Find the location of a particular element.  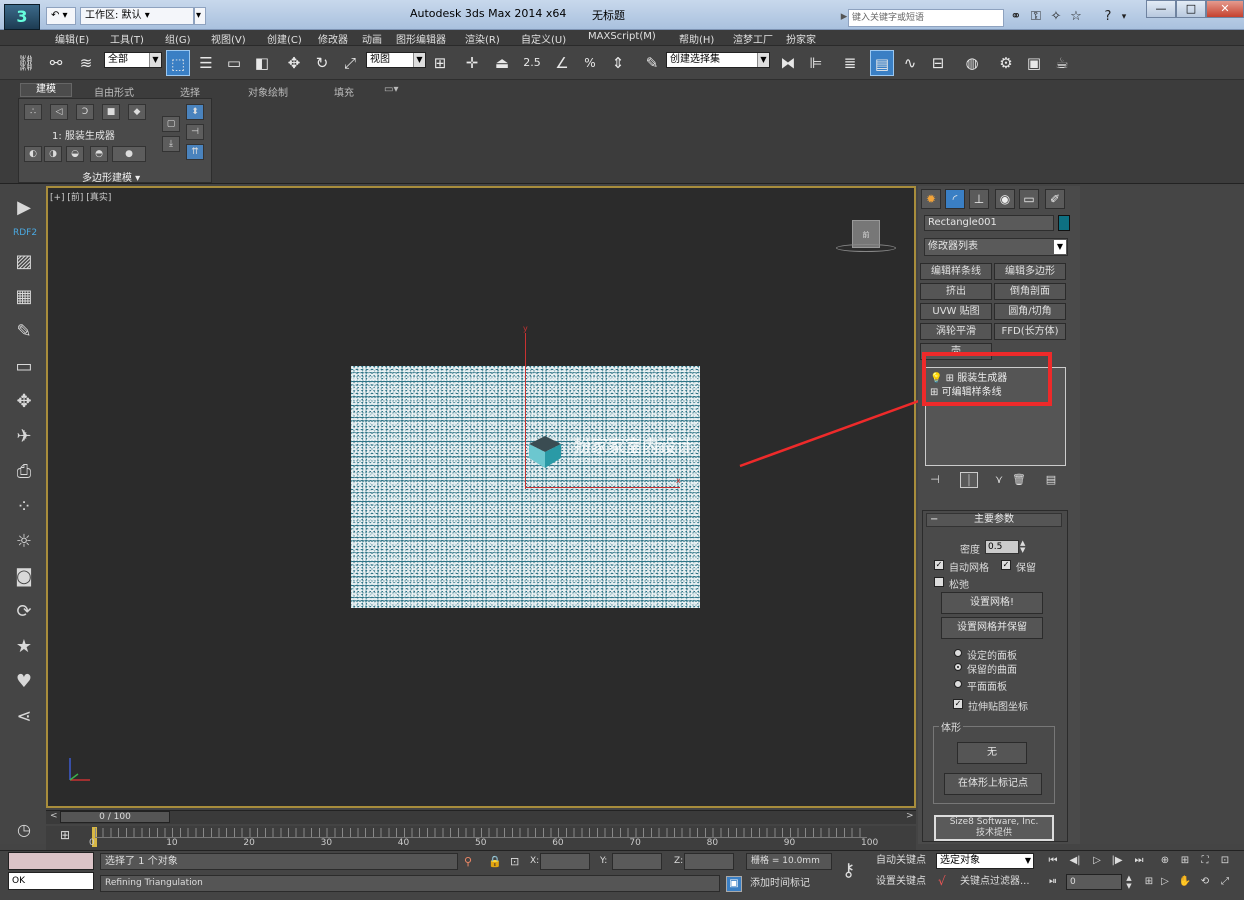

menu-edit: 编辑(E) is located at coordinates (72, 38).